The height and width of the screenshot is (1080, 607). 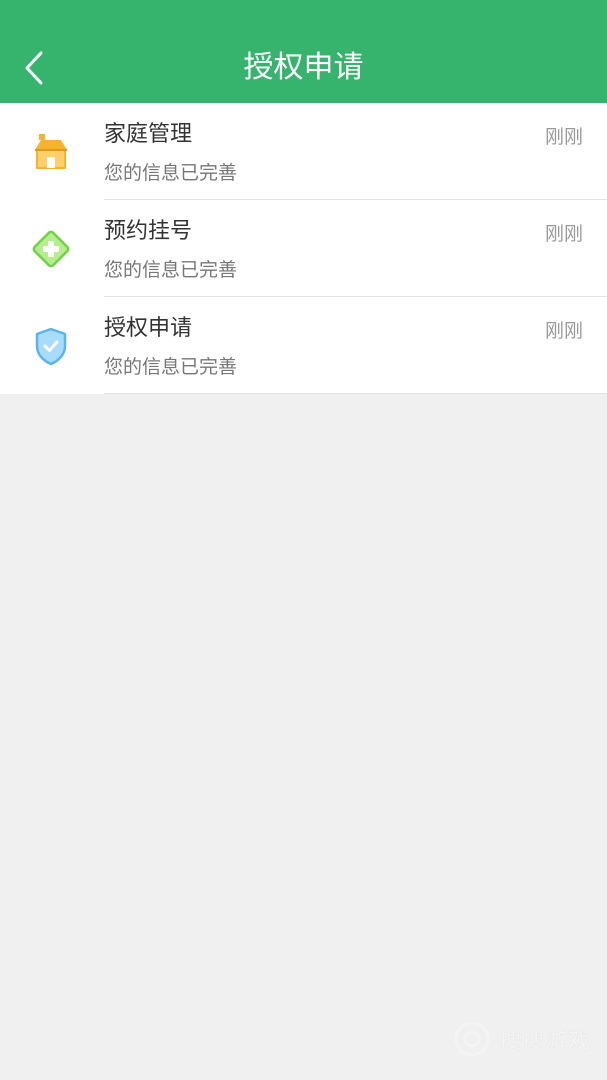 What do you see at coordinates (303, 345) in the screenshot?
I see `list-item-authorization: 授权申请 您的信息已完善 刚刚` at bounding box center [303, 345].